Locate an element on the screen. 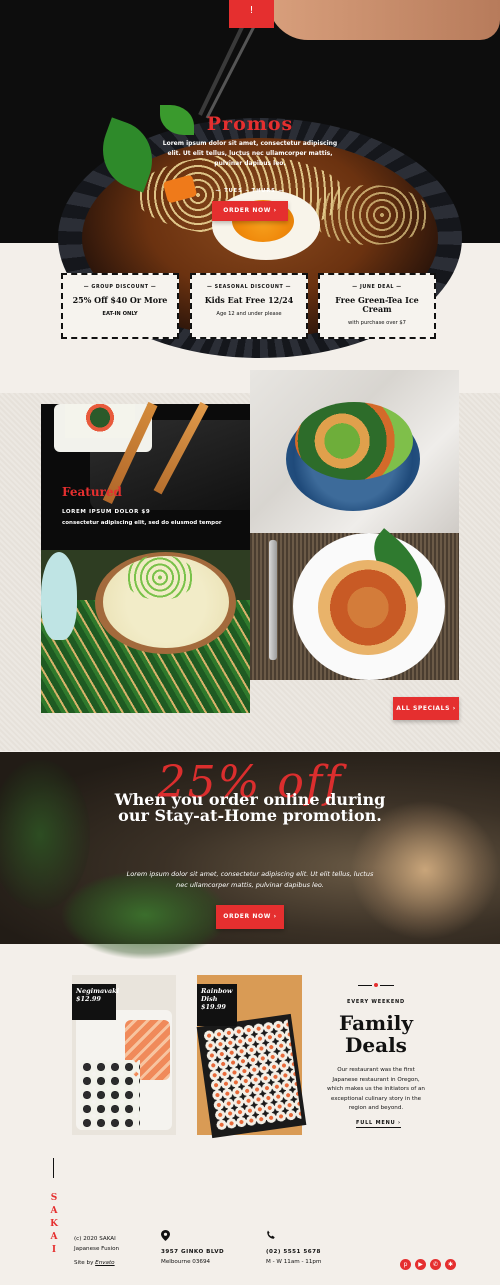 The width and height of the screenshot is (500, 1285). pinterest-icon: p is located at coordinates (405, 1264).